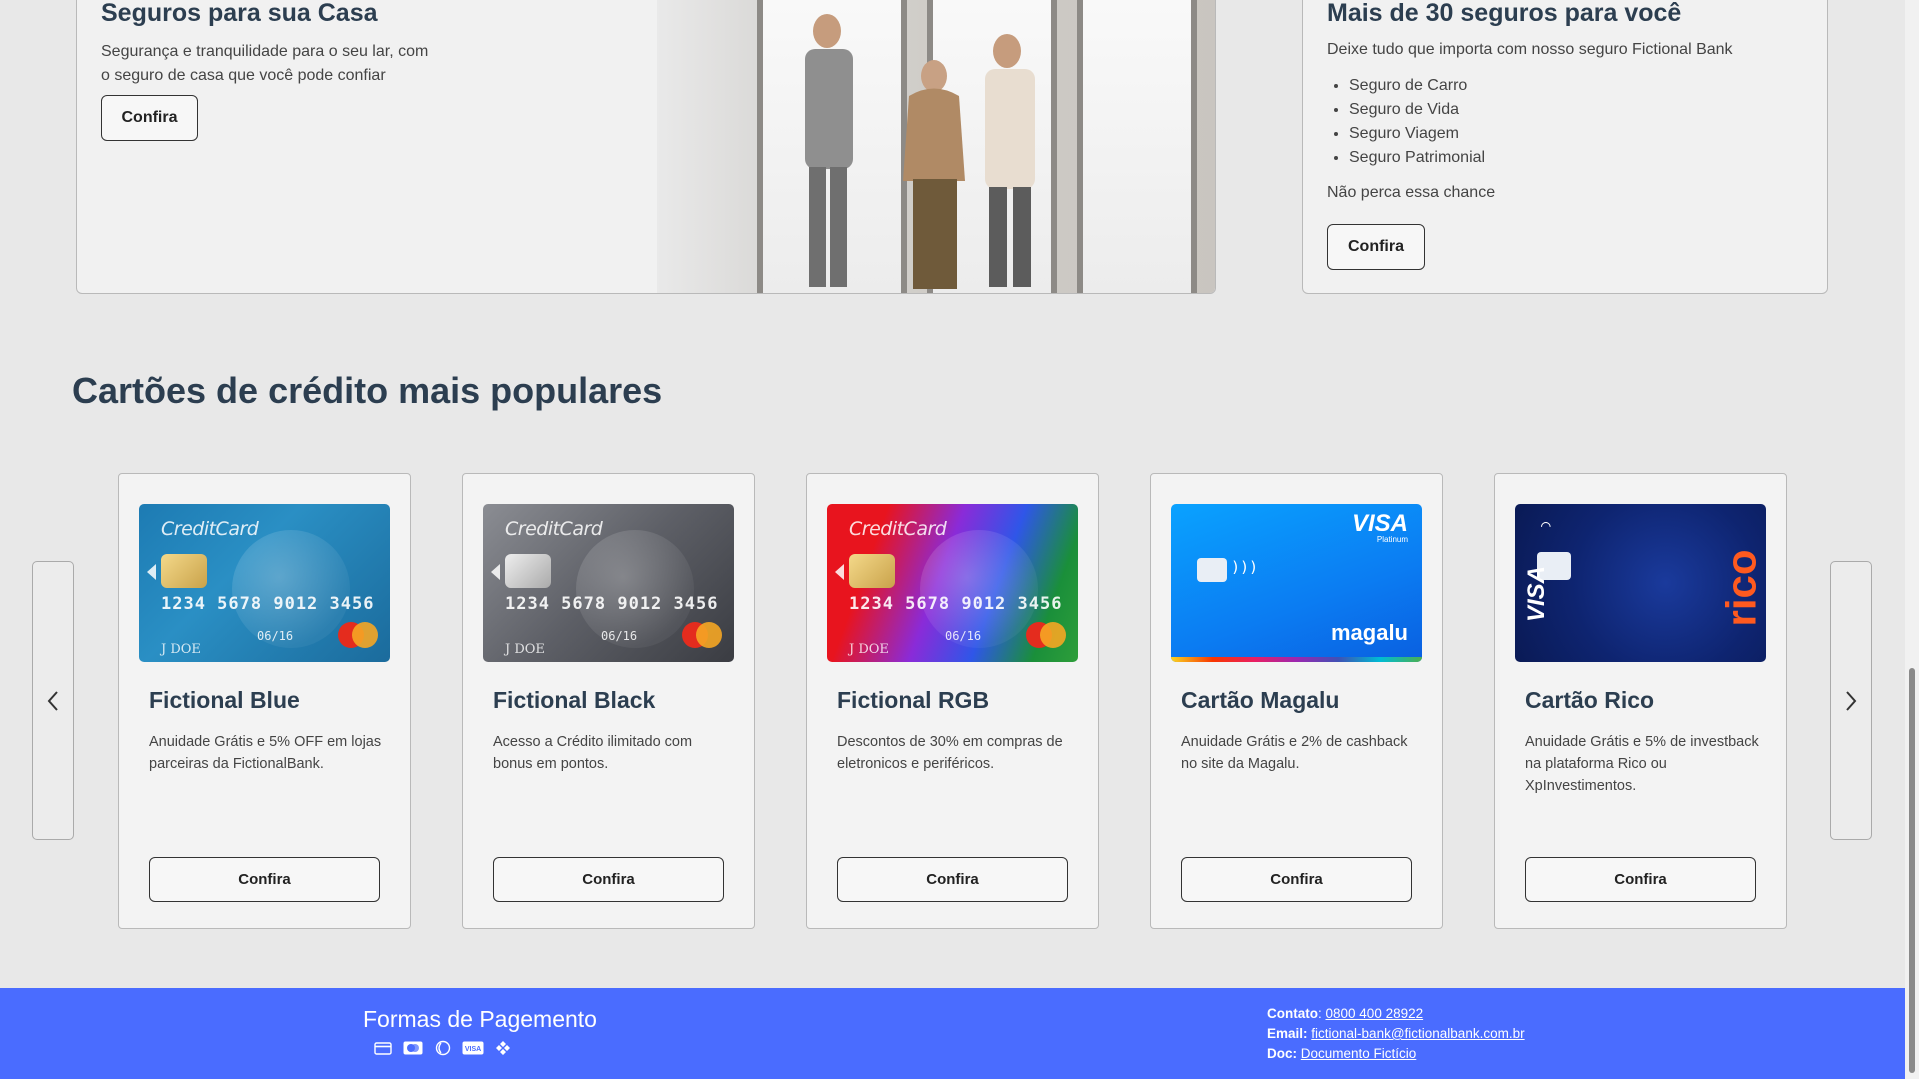  Describe the element at coordinates (1260, 700) in the screenshot. I see `card-name: Cartão Magalu` at that location.